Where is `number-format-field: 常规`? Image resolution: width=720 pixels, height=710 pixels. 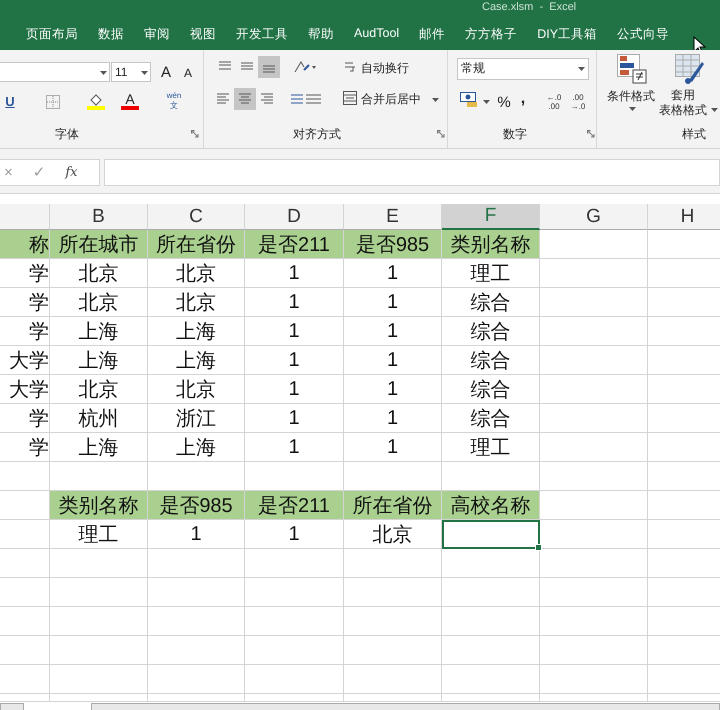 number-format-field: 常规 is located at coordinates (523, 69).